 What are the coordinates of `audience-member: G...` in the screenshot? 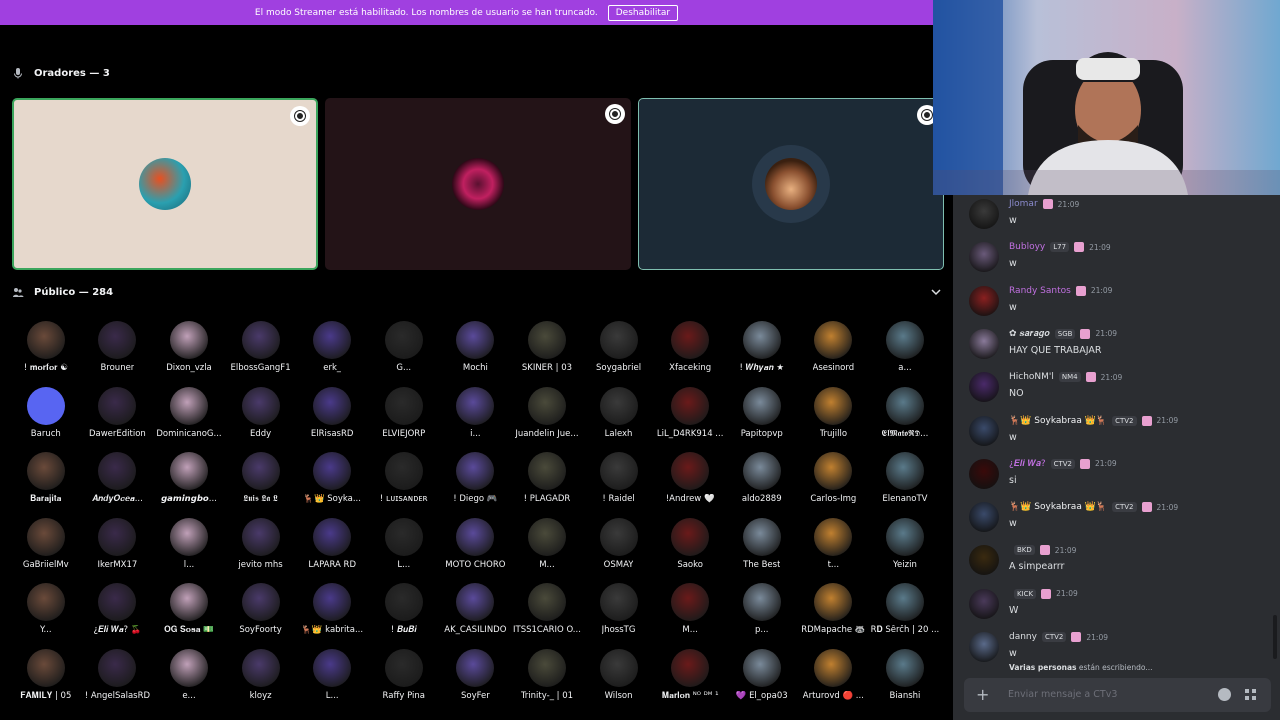 It's located at (404, 354).